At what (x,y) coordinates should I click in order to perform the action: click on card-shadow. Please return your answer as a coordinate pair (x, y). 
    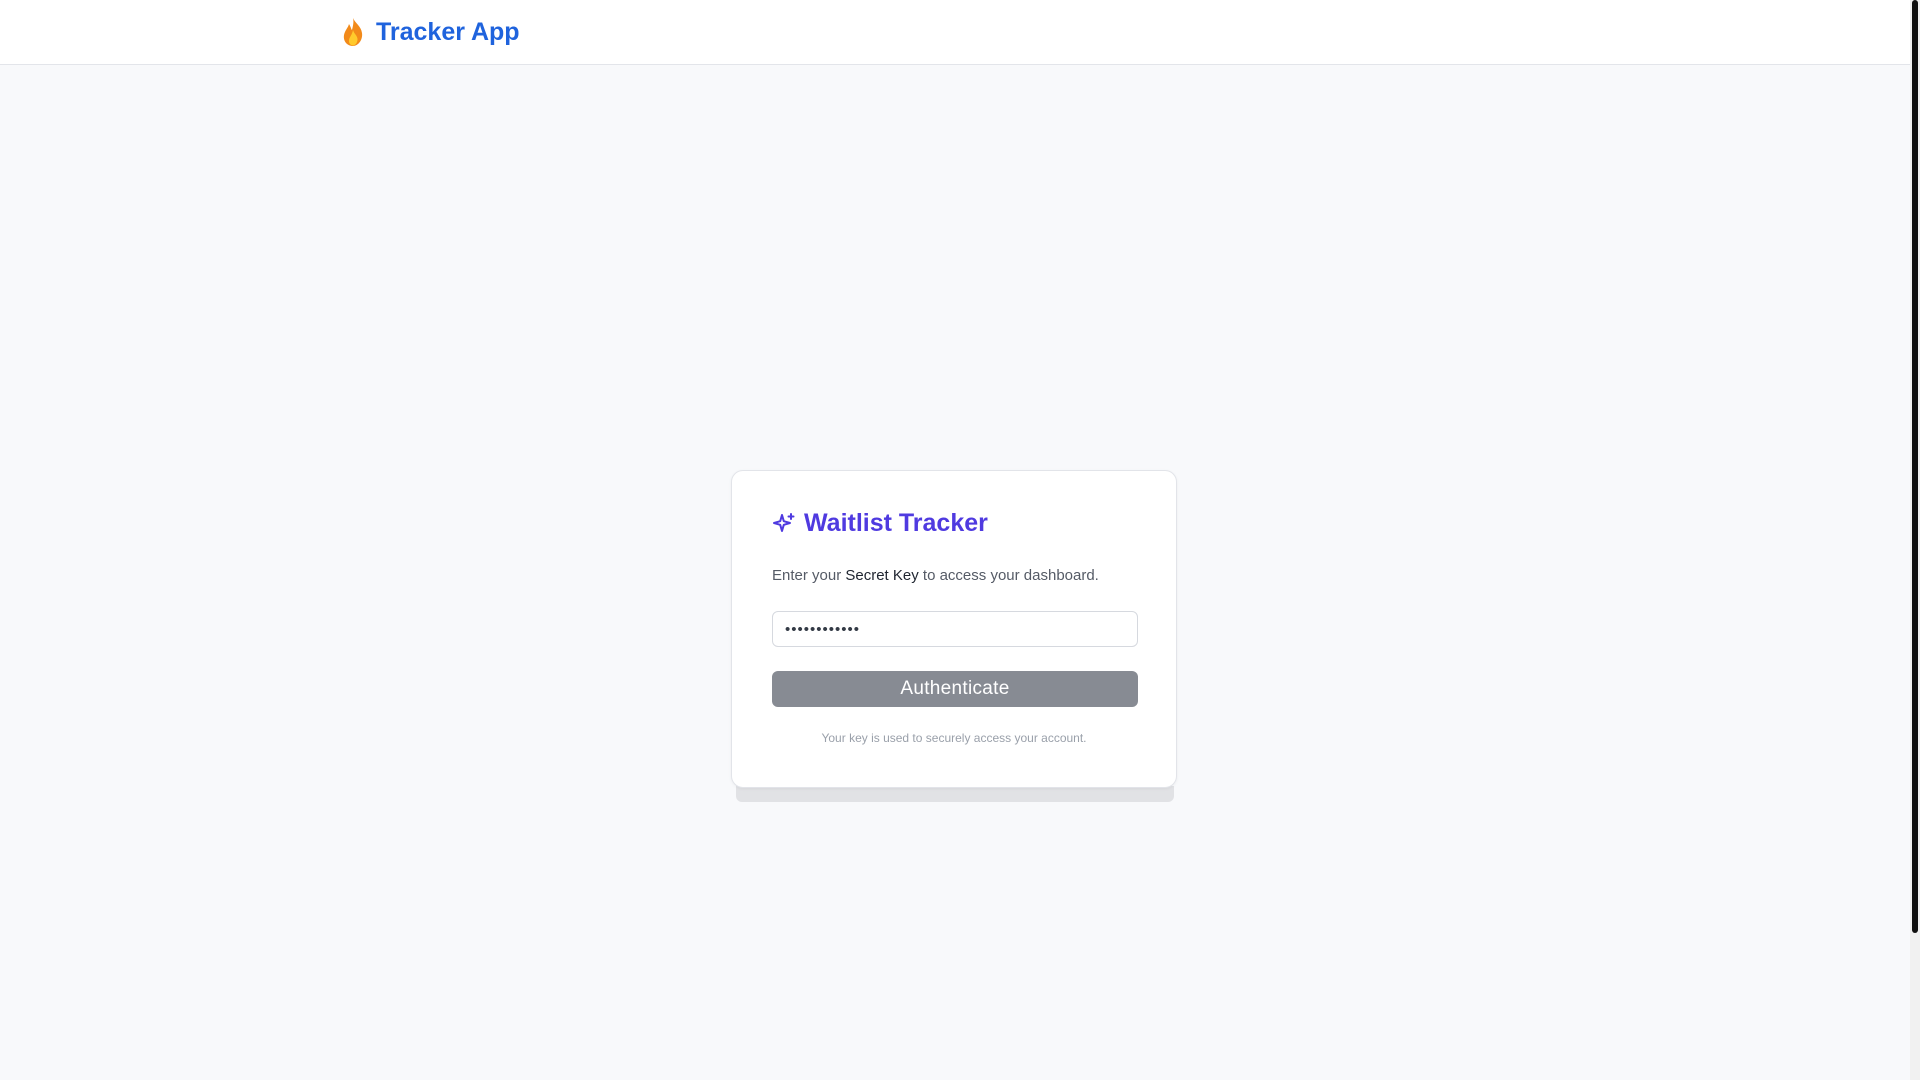
    Looking at the image, I should click on (955, 794).